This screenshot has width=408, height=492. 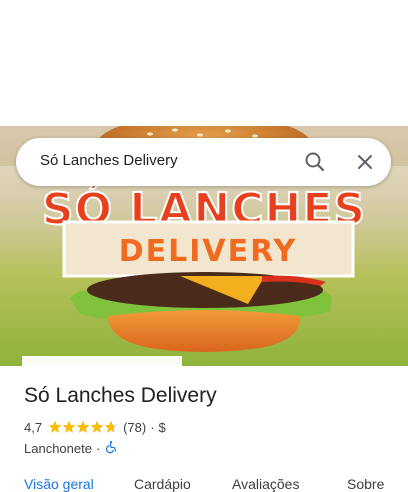 What do you see at coordinates (134, 427) in the screenshot?
I see `review-count: (78)` at bounding box center [134, 427].